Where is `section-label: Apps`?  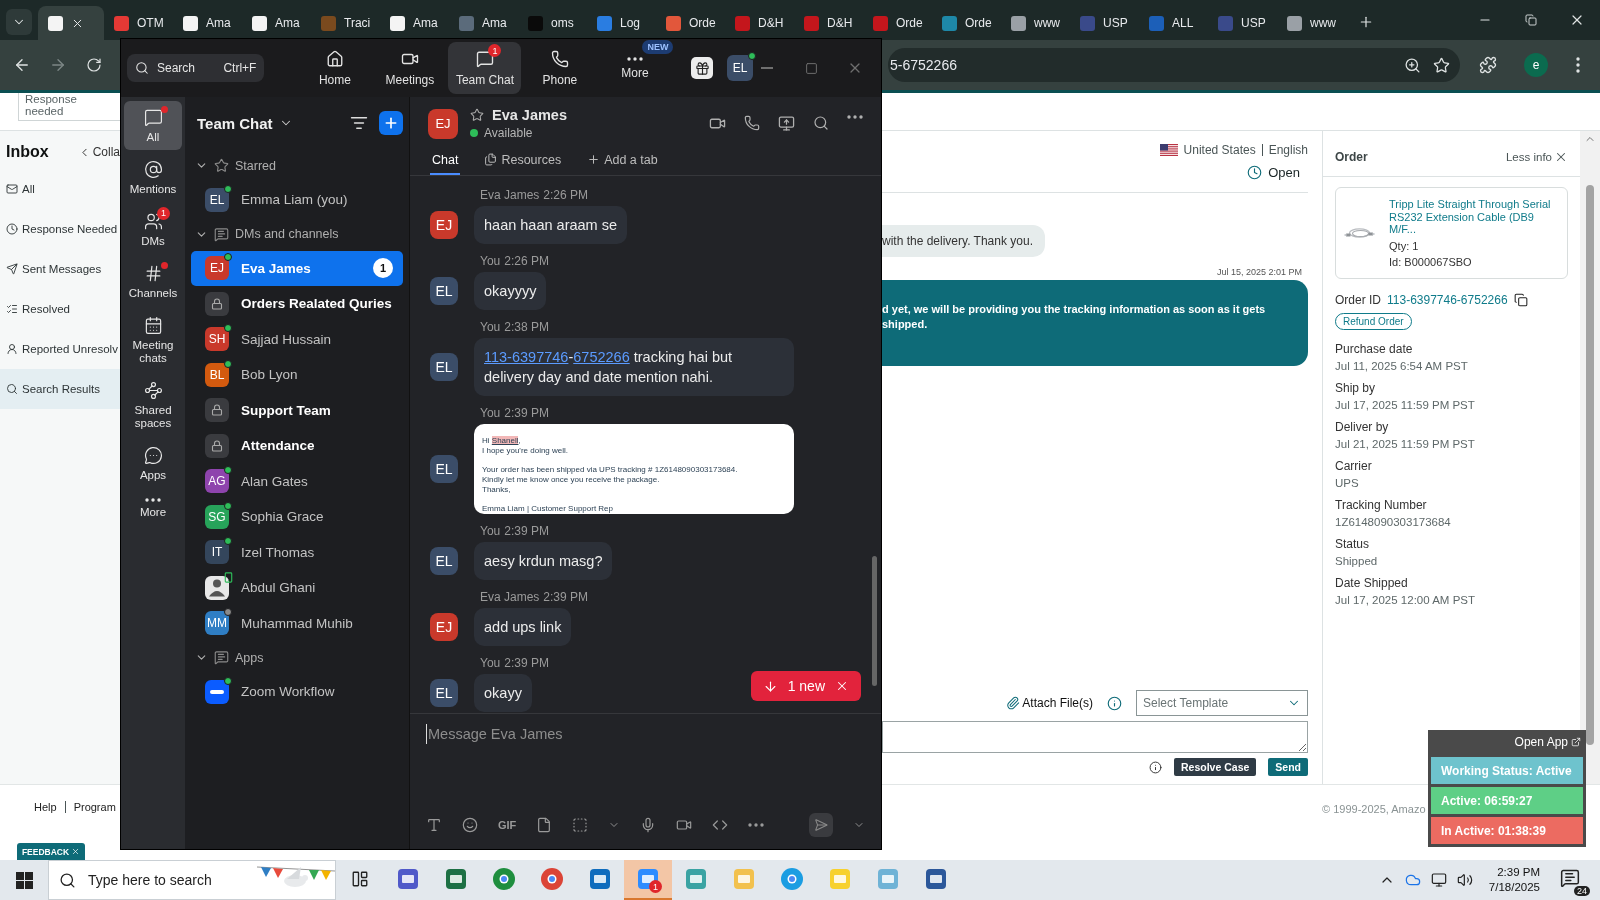
section-label: Apps is located at coordinates (249, 657).